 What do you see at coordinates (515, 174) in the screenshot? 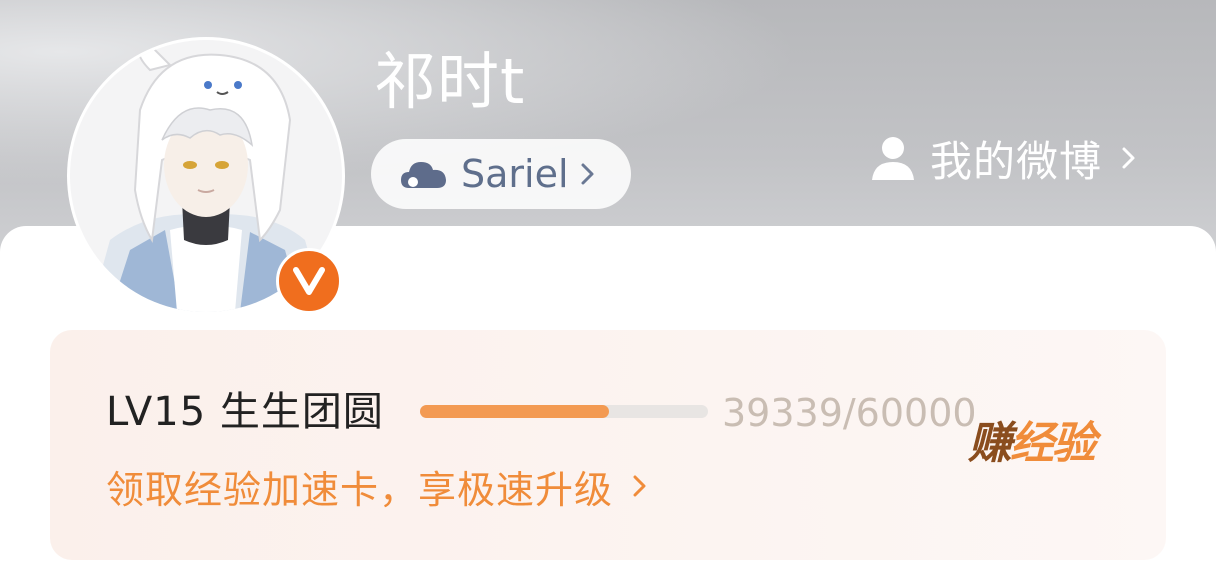
I see `cloud-tag-label: Sariel` at bounding box center [515, 174].